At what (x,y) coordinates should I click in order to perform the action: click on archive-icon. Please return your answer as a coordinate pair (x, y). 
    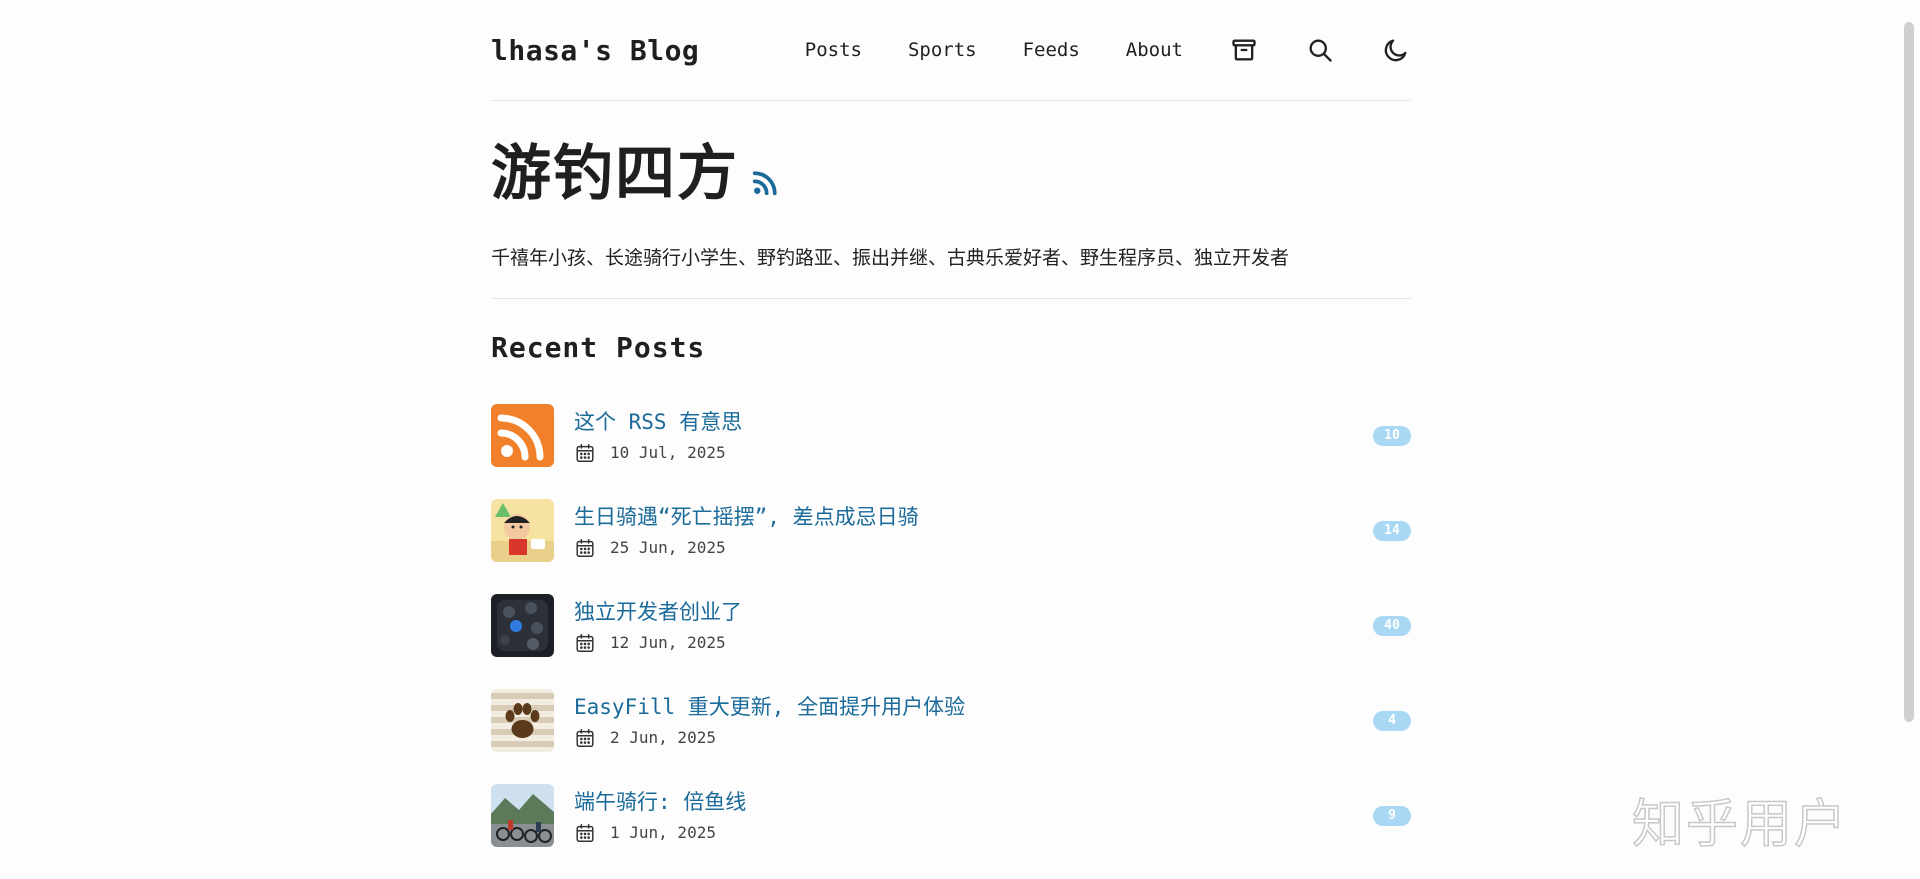
    Looking at the image, I should click on (1244, 50).